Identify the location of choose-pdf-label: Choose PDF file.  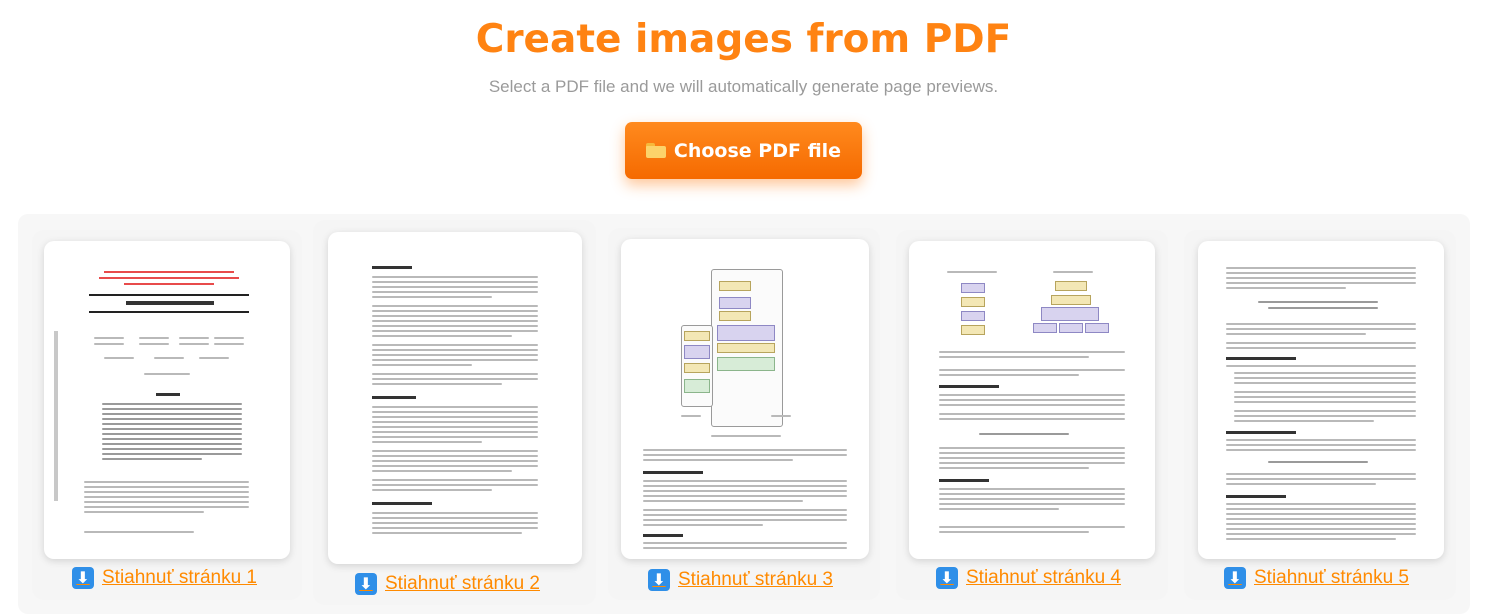
(757, 150).